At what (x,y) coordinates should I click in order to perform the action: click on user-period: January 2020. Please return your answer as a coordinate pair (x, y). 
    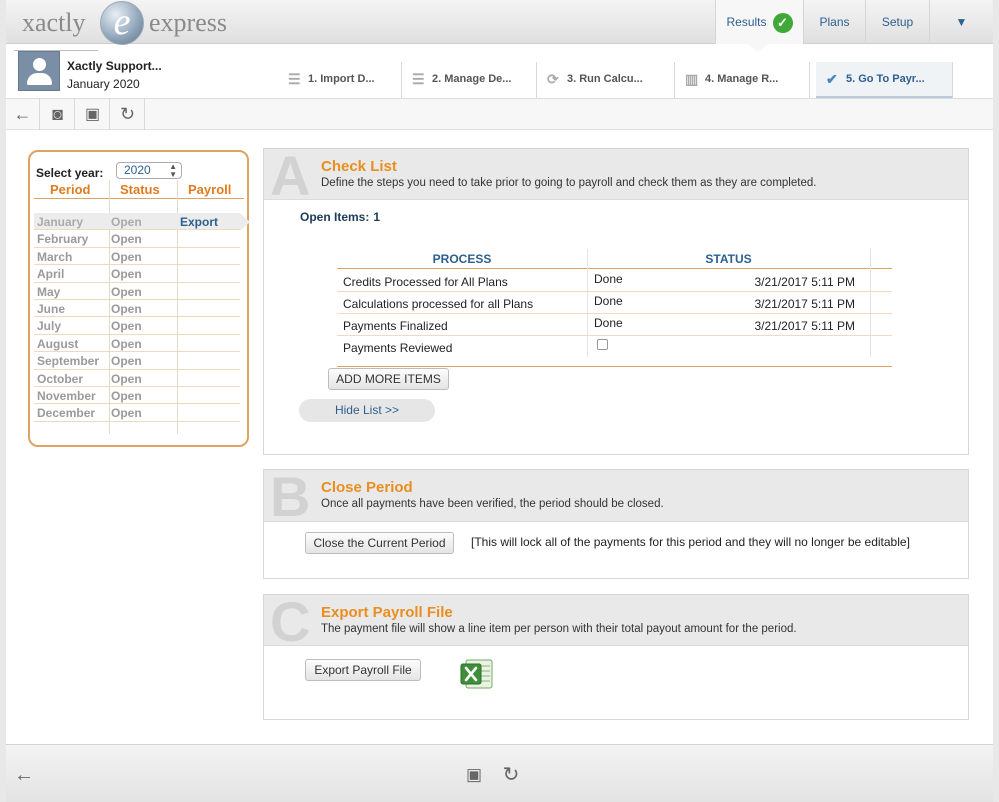
    Looking at the image, I should click on (103, 84).